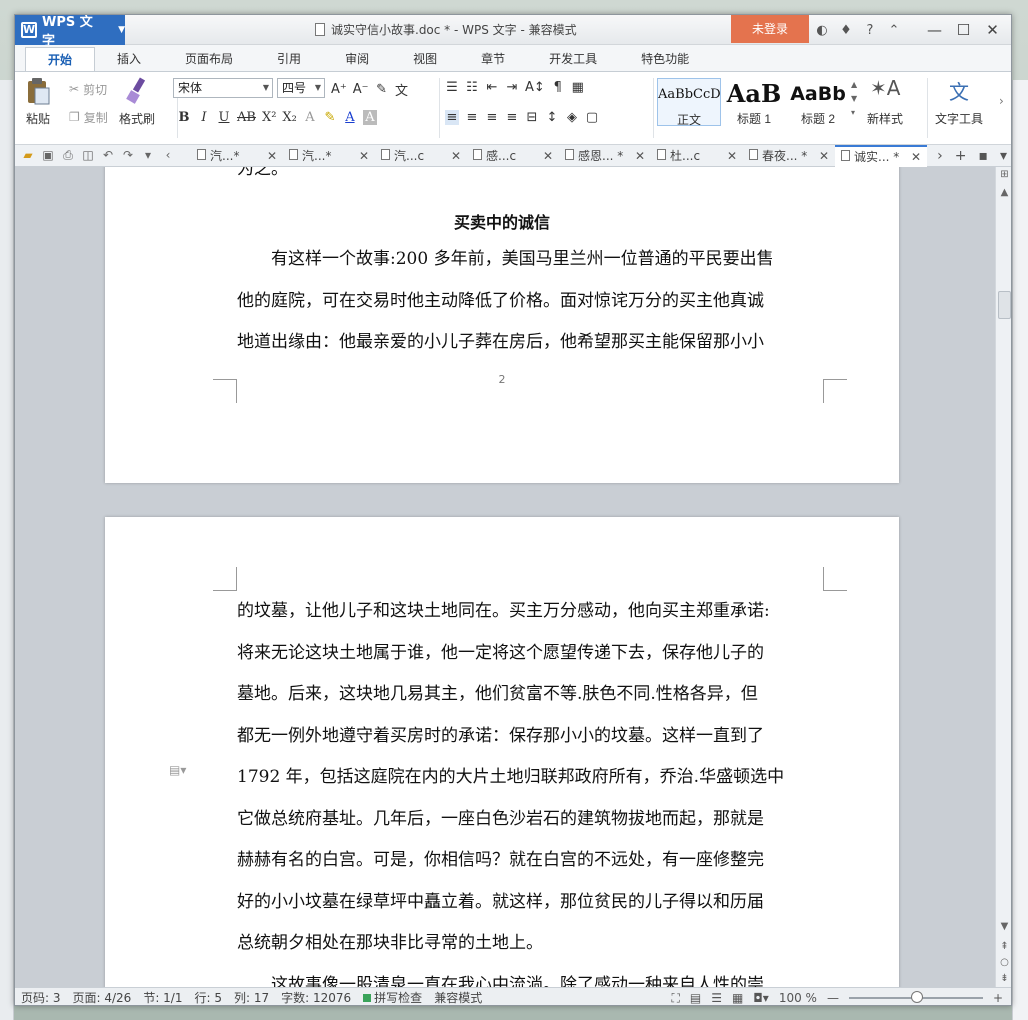 The image size is (1028, 1020). I want to click on ribbon-more-icon: ›, so click(1001, 101).